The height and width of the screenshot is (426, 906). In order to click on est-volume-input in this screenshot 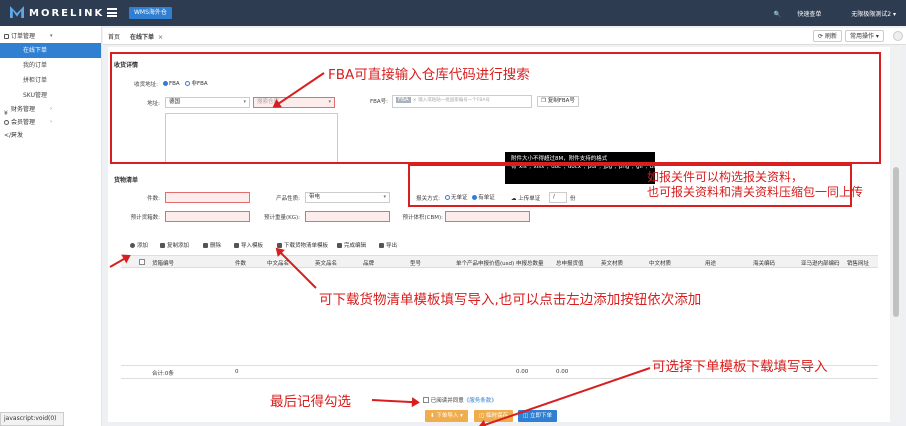, I will do `click(487, 216)`.